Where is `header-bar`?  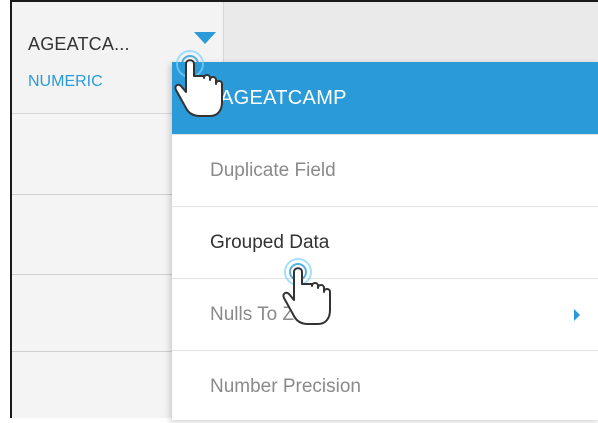 header-bar is located at coordinates (411, 32).